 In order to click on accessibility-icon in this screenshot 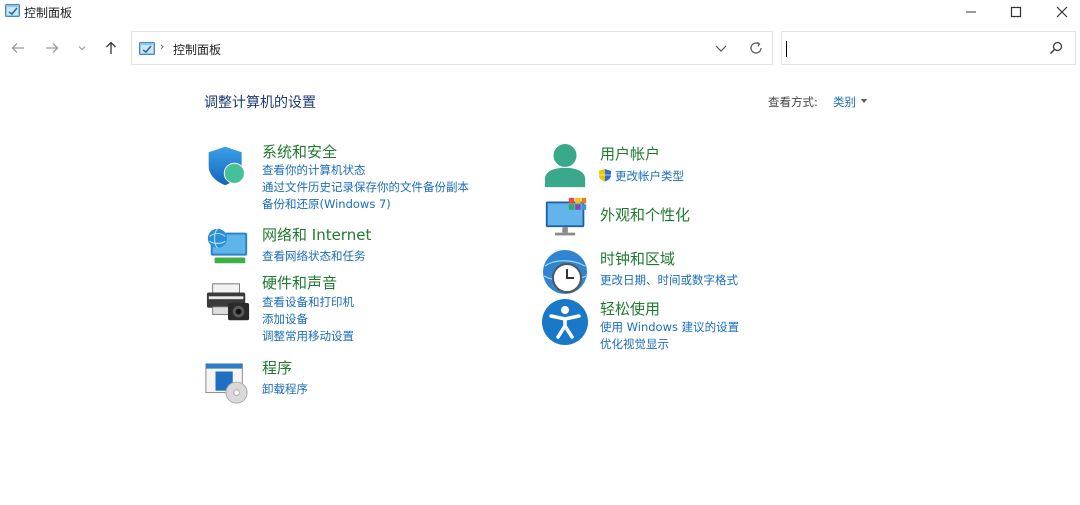, I will do `click(565, 322)`.